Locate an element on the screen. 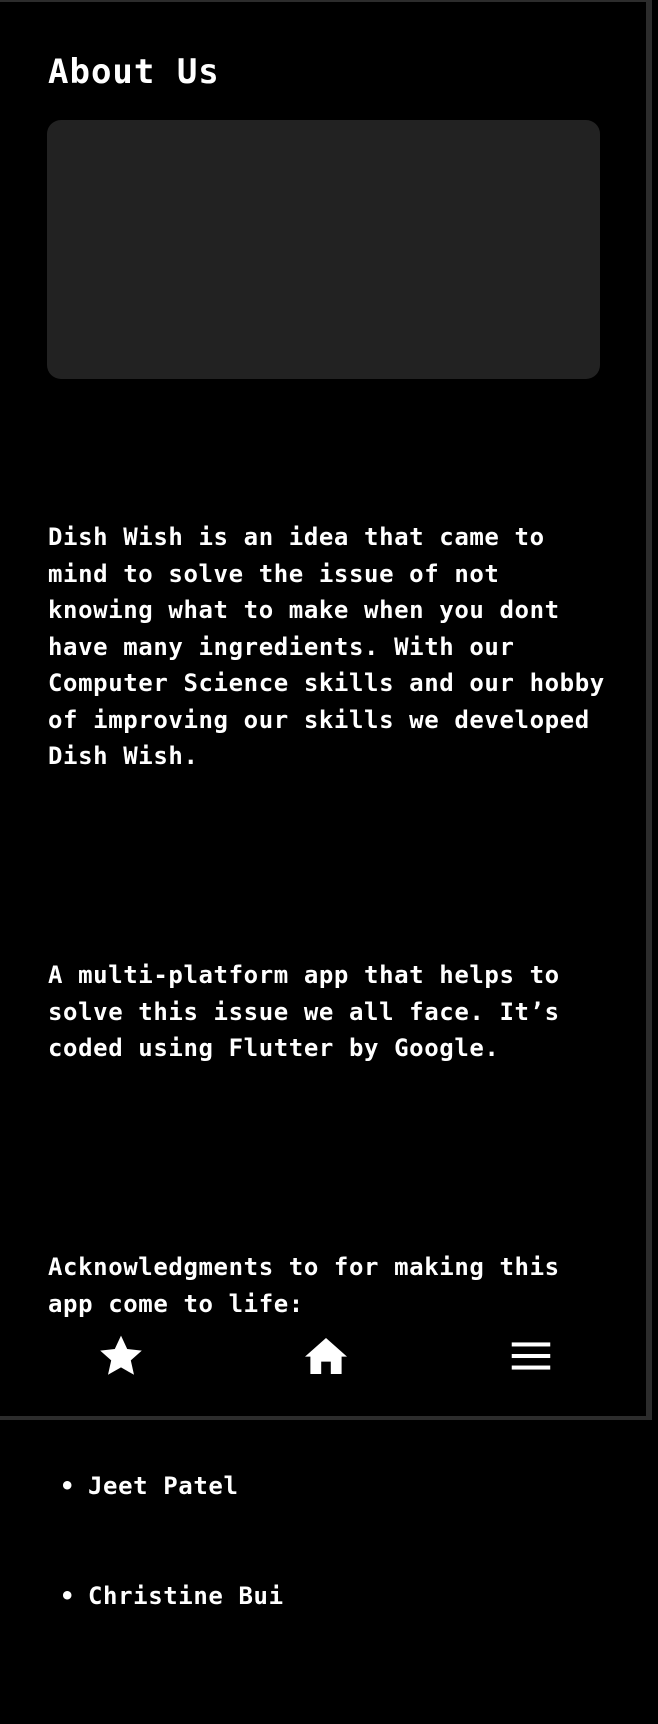  menu-nav-button is located at coordinates (531, 1356).